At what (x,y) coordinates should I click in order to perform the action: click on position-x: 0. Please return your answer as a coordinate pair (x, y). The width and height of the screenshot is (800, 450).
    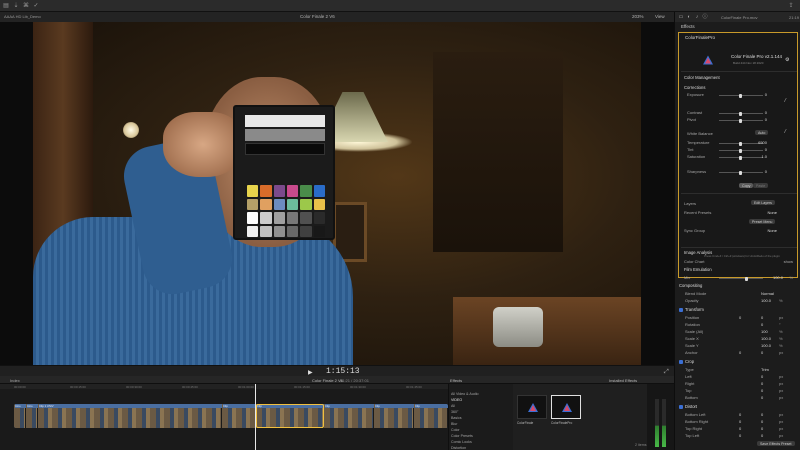
    Looking at the image, I should click on (740, 317).